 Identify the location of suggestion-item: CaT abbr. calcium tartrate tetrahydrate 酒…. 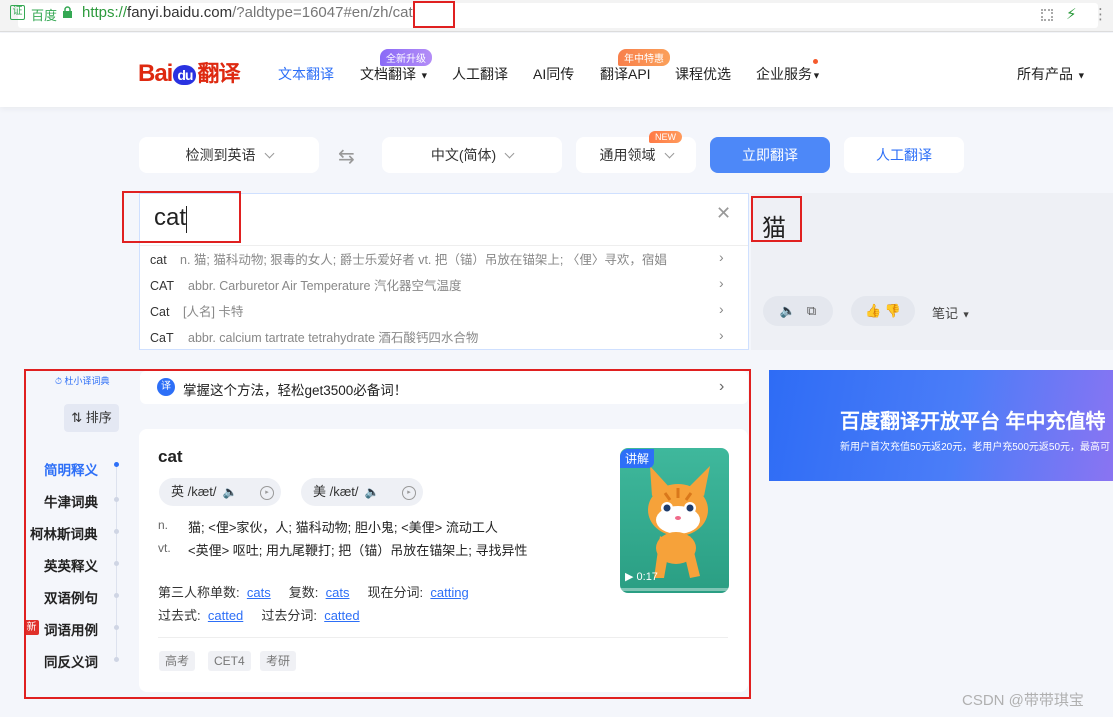
(442, 337).